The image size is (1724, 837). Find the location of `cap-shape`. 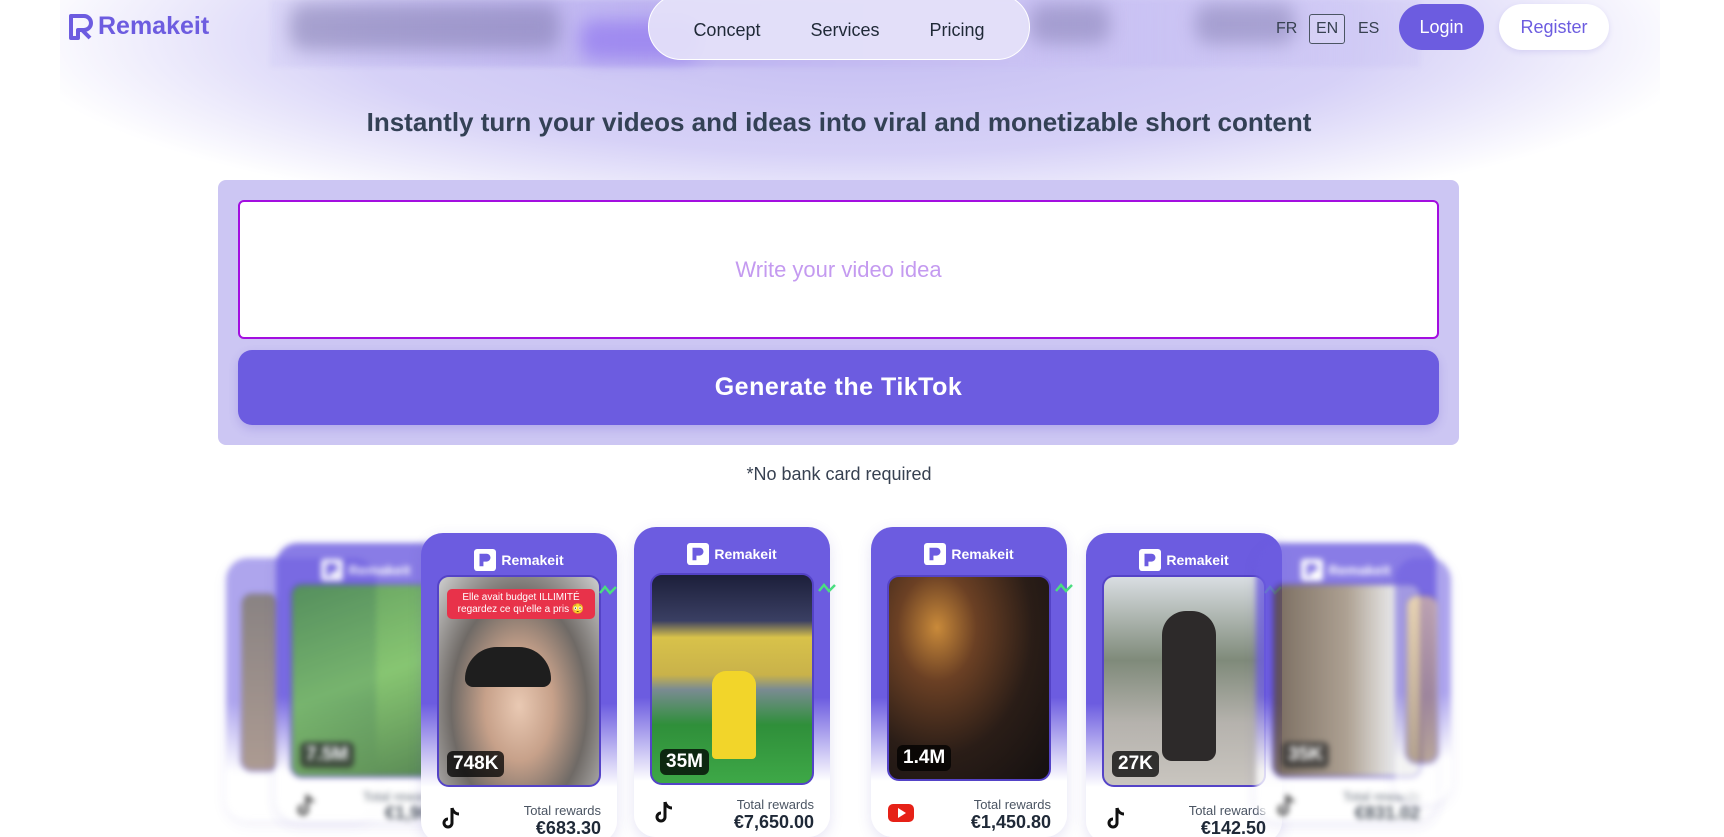

cap-shape is located at coordinates (508, 667).